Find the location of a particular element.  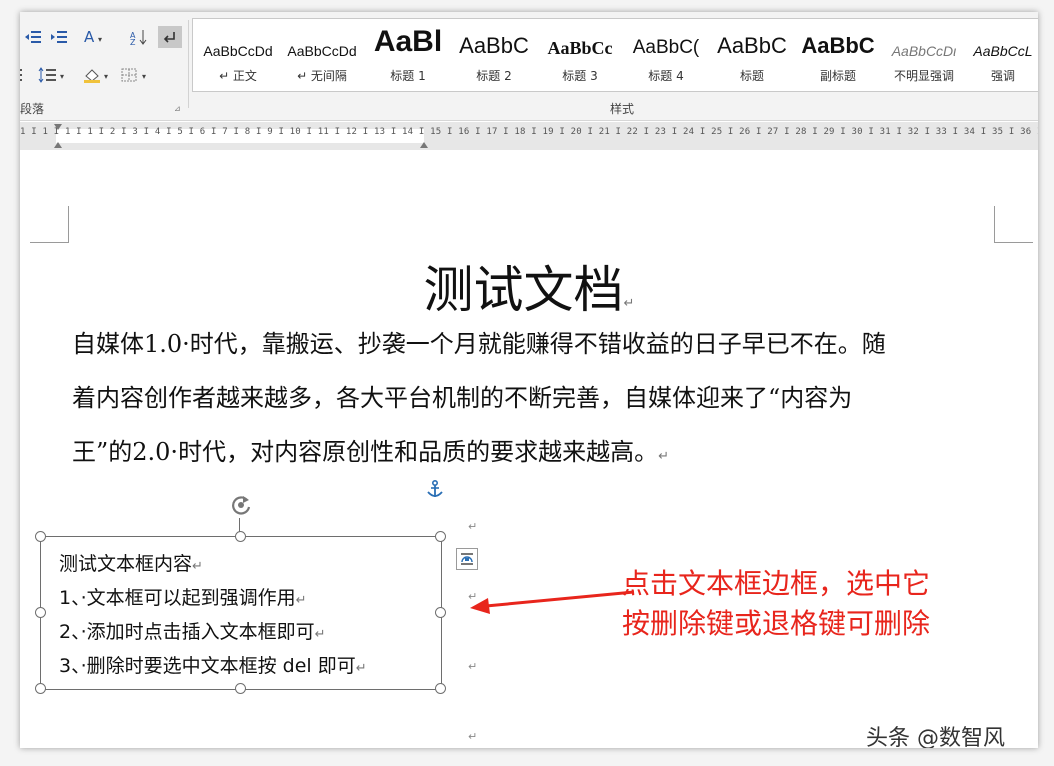

style-title: AaBbC 标题 is located at coordinates (752, 55).